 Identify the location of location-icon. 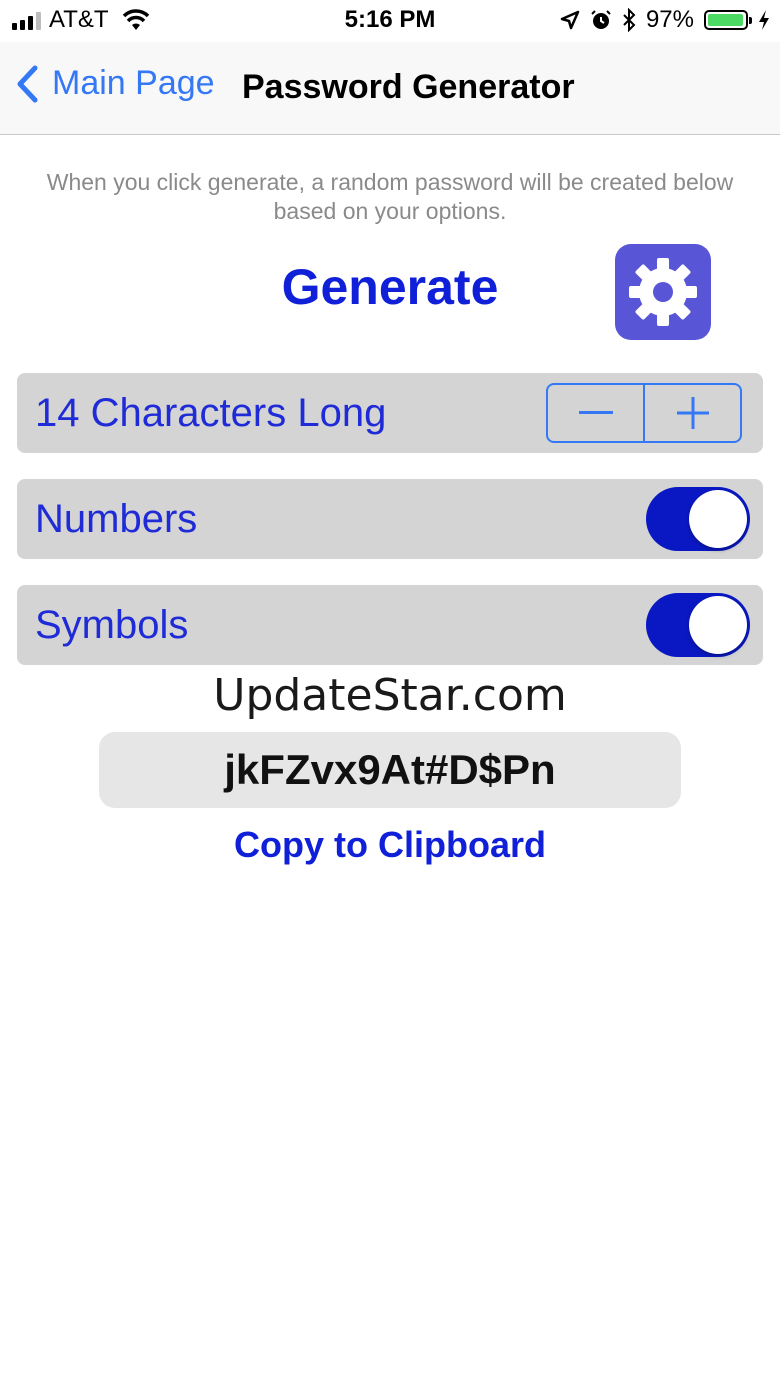
(570, 20).